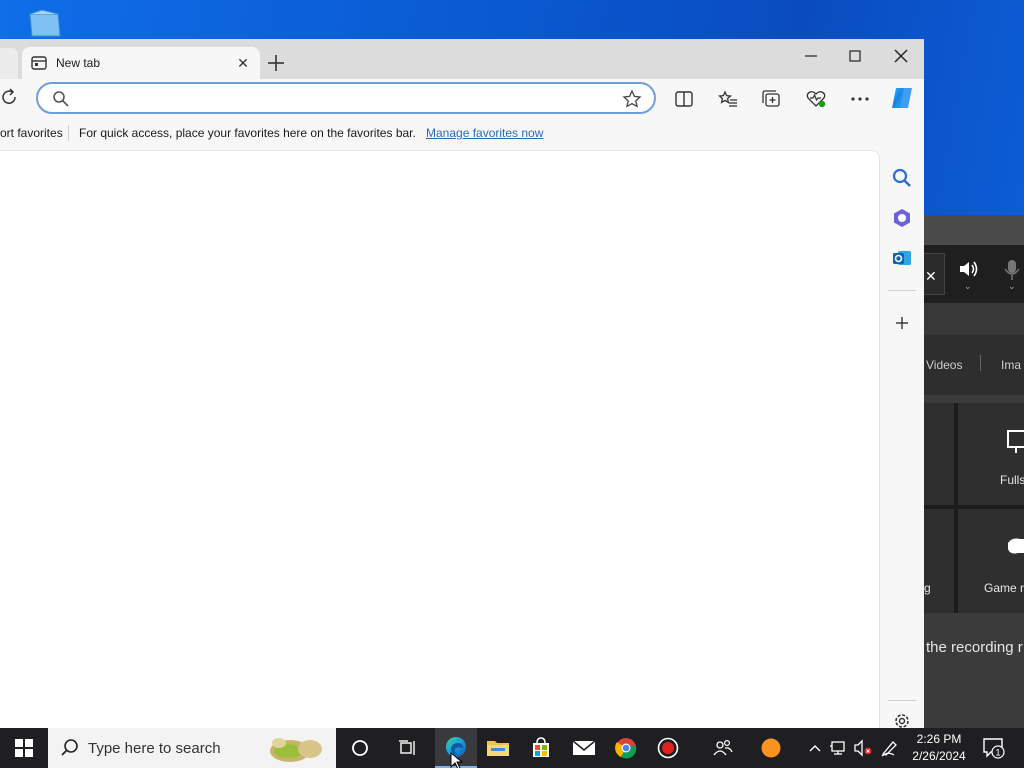 This screenshot has height=768, width=1024. I want to click on minimize-icon, so click(811, 56).